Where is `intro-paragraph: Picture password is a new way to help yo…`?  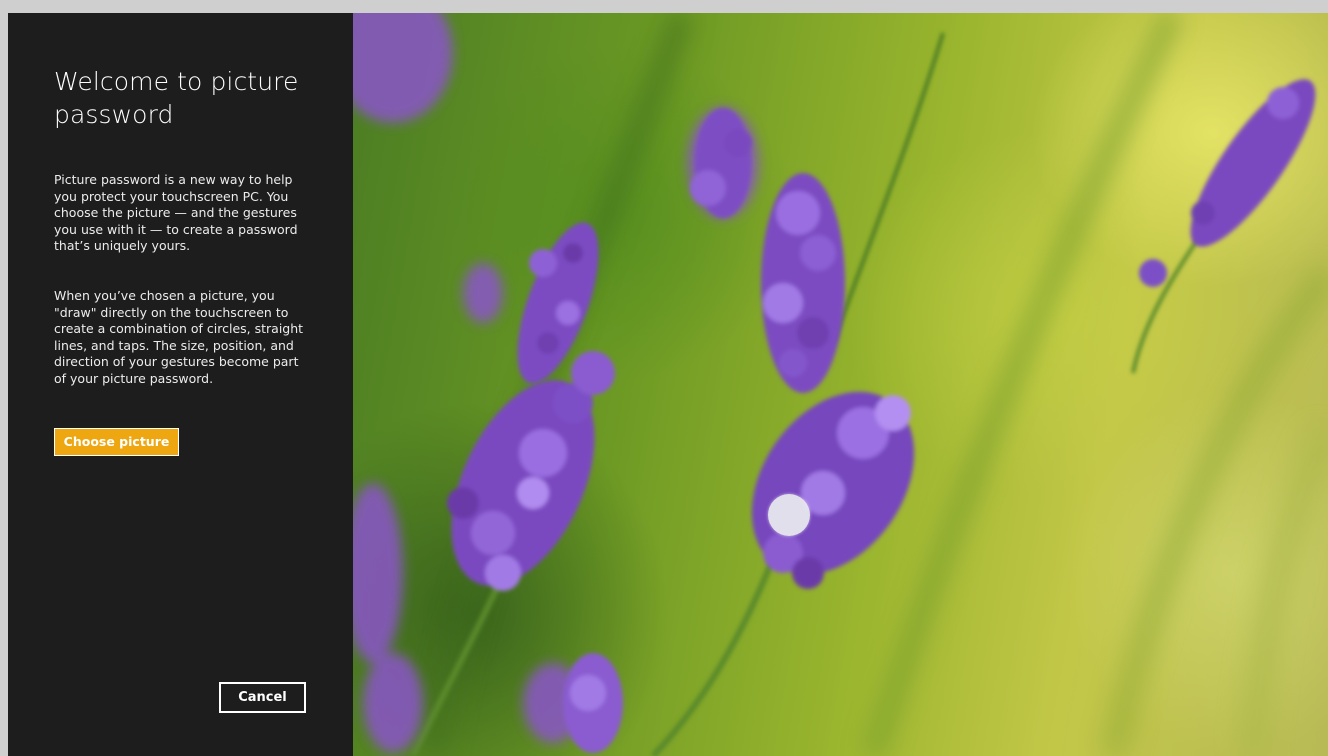 intro-paragraph: Picture password is a new way to help yo… is located at coordinates (176, 212).